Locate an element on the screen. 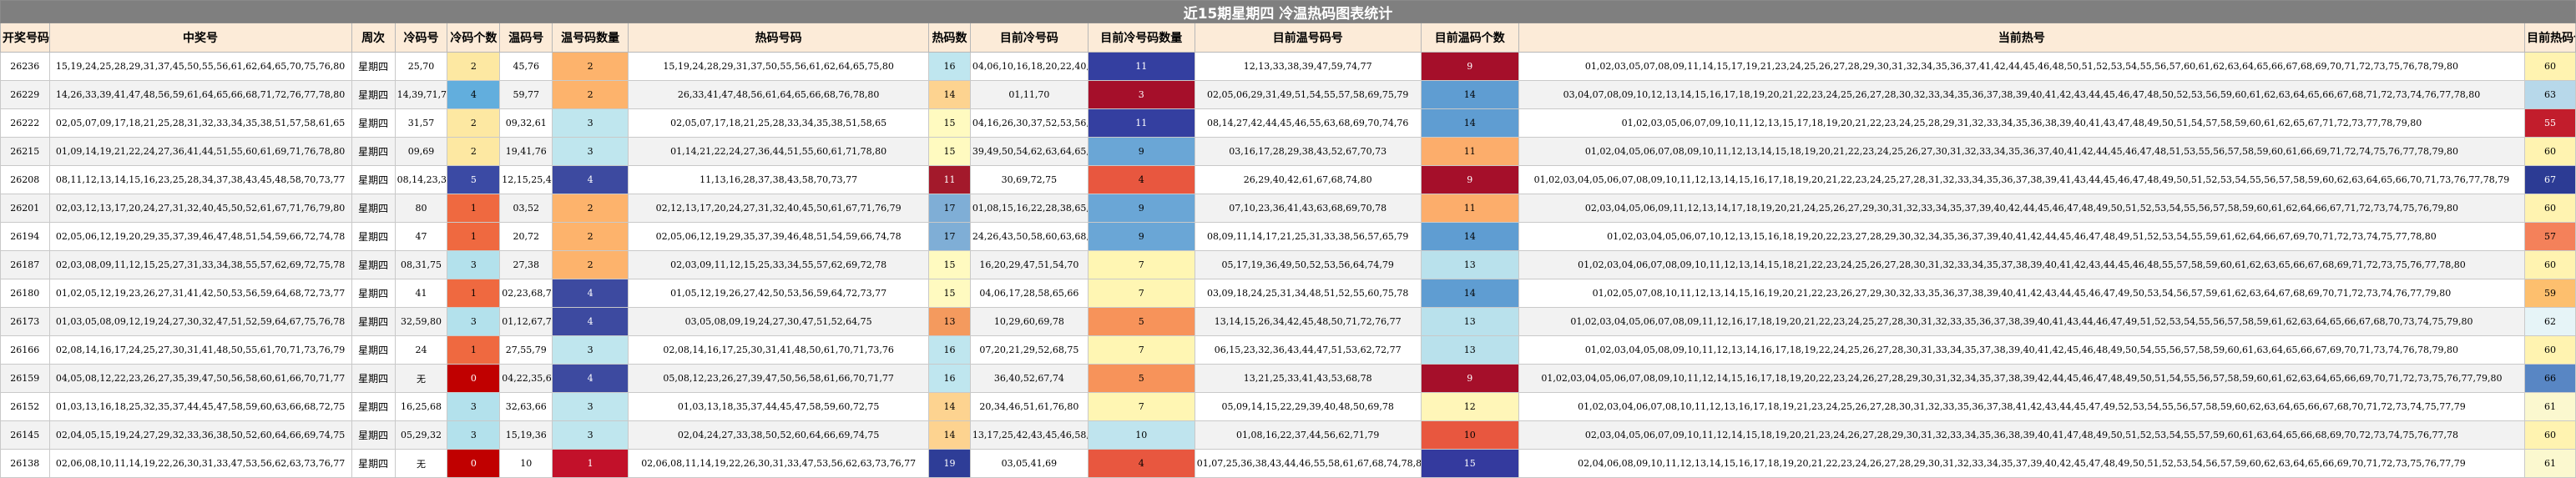 The height and width of the screenshot is (478, 2576). current-hot-count-cell: 66 is located at coordinates (2550, 379).